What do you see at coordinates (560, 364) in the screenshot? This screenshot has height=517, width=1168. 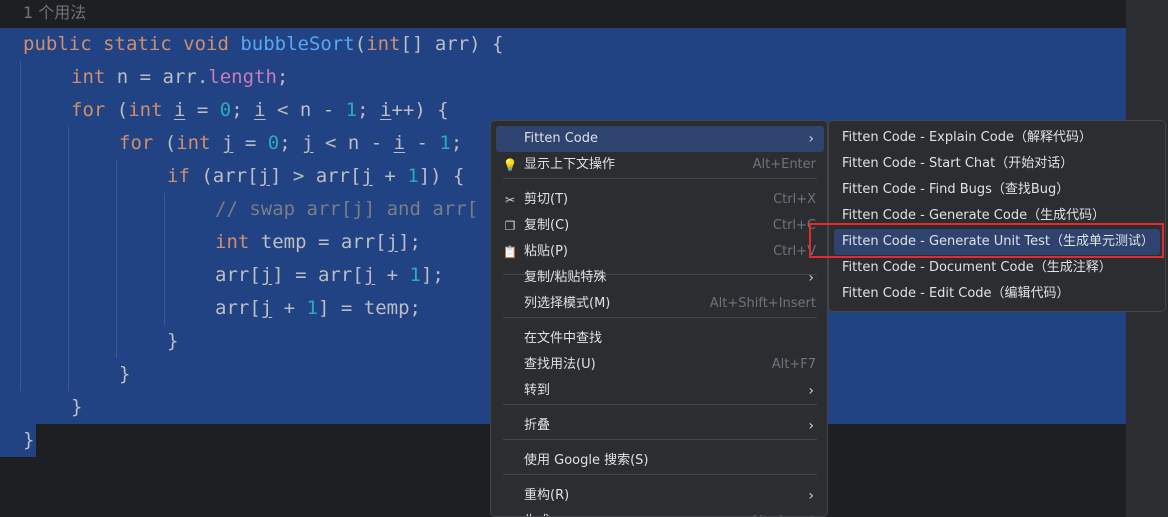 I see `menu-item-label: 查找用法(U)` at bounding box center [560, 364].